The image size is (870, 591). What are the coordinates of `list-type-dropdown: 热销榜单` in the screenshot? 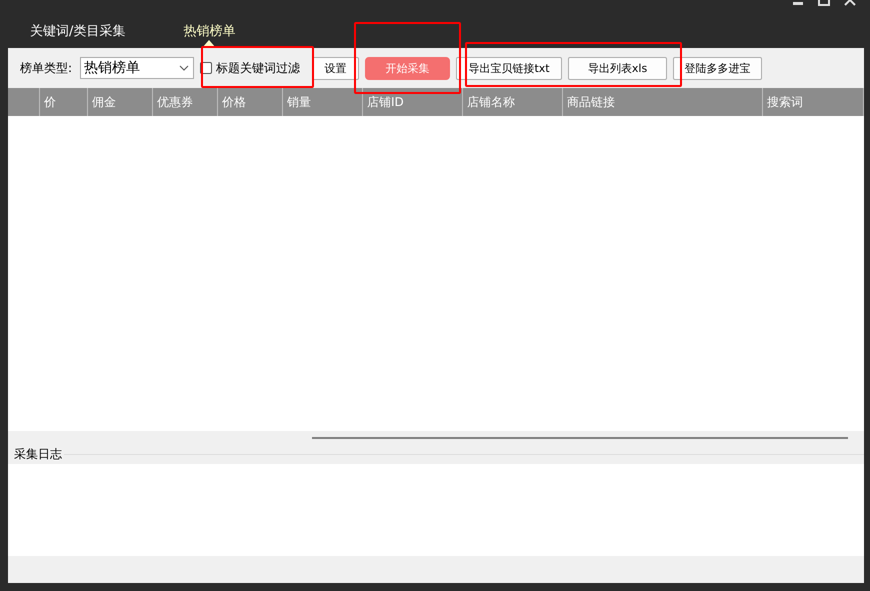 It's located at (137, 68).